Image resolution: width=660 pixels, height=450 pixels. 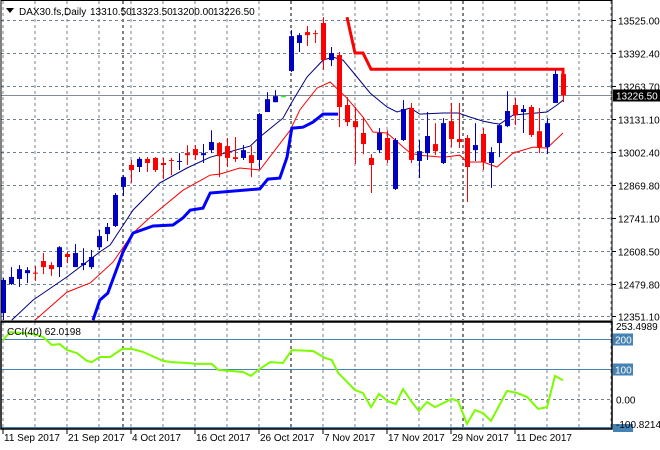 What do you see at coordinates (637, 97) in the screenshot?
I see `current-price-label: 13226.50` at bounding box center [637, 97].